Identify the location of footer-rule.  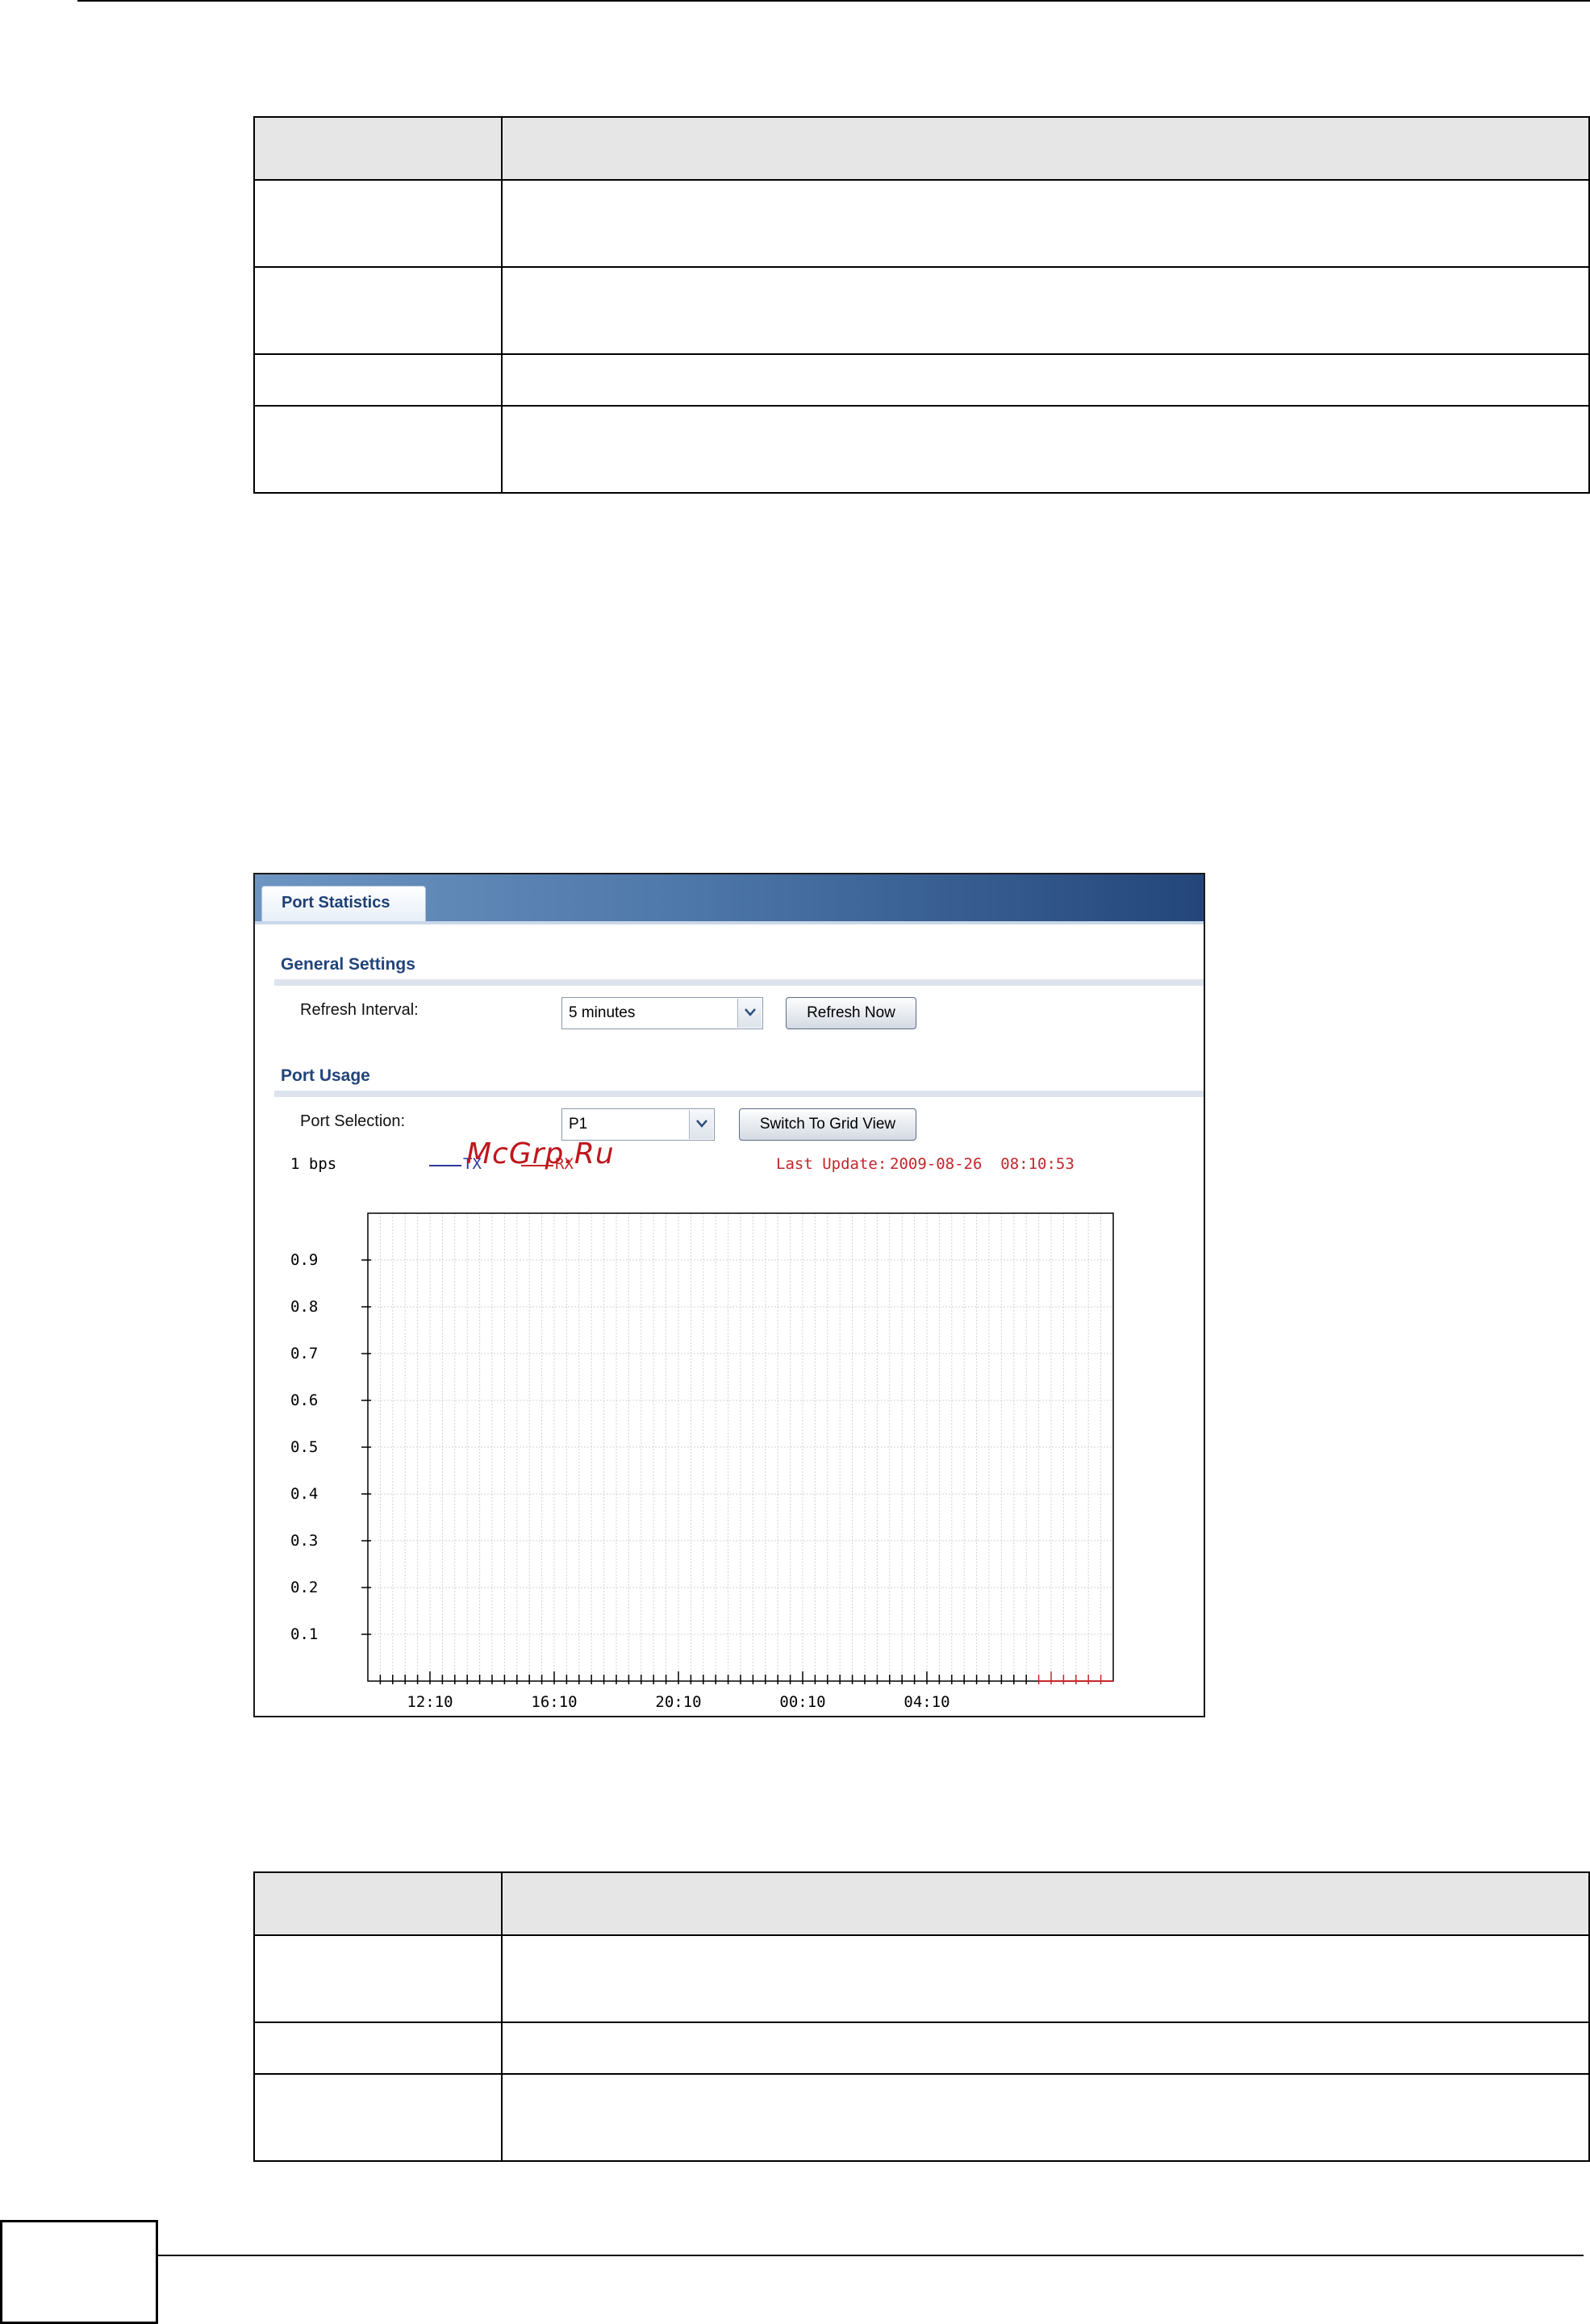
(871, 2255).